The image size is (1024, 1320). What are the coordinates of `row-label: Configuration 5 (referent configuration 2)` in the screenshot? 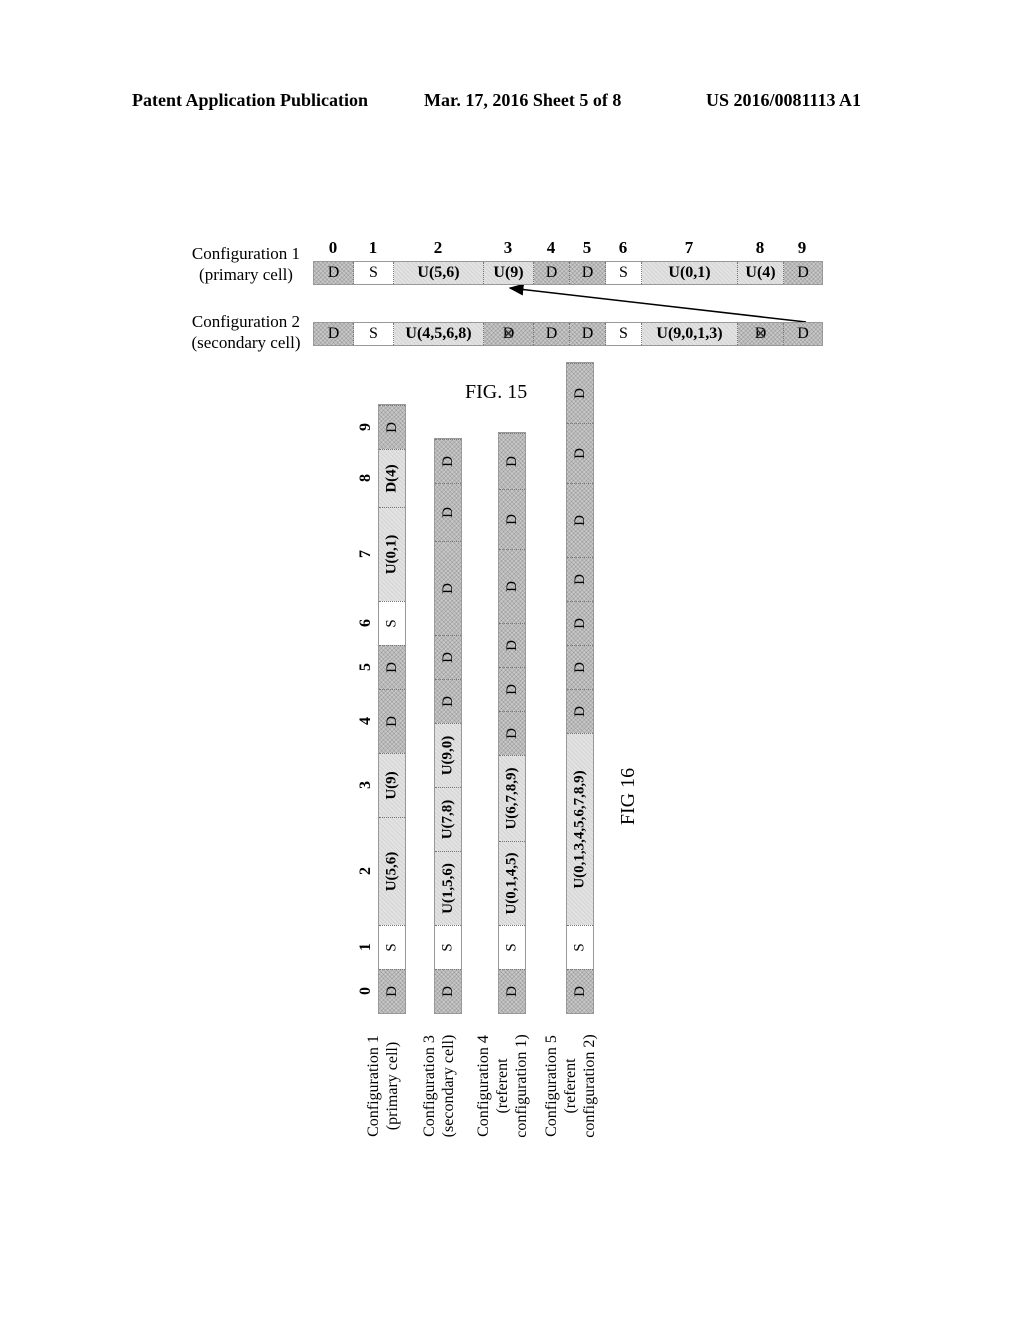 It's located at (570, 1086).